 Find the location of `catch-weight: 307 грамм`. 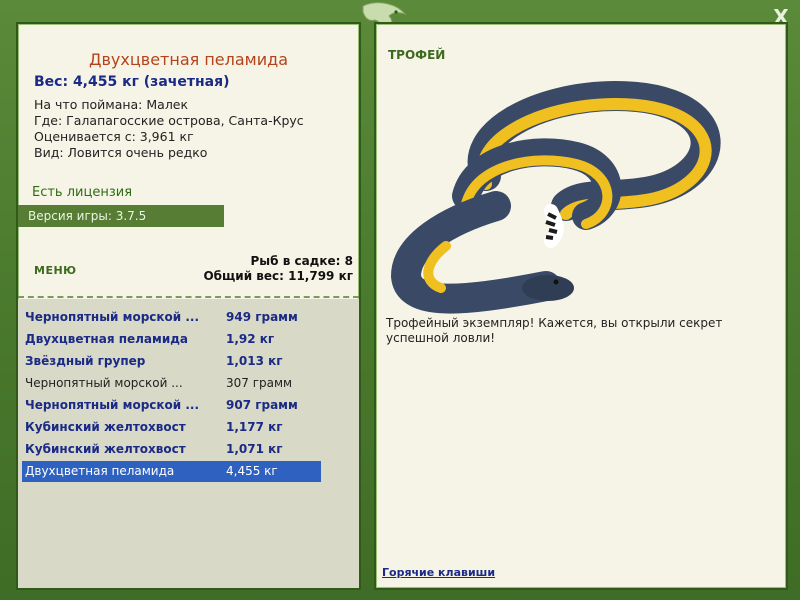

catch-weight: 307 грамм is located at coordinates (259, 383).